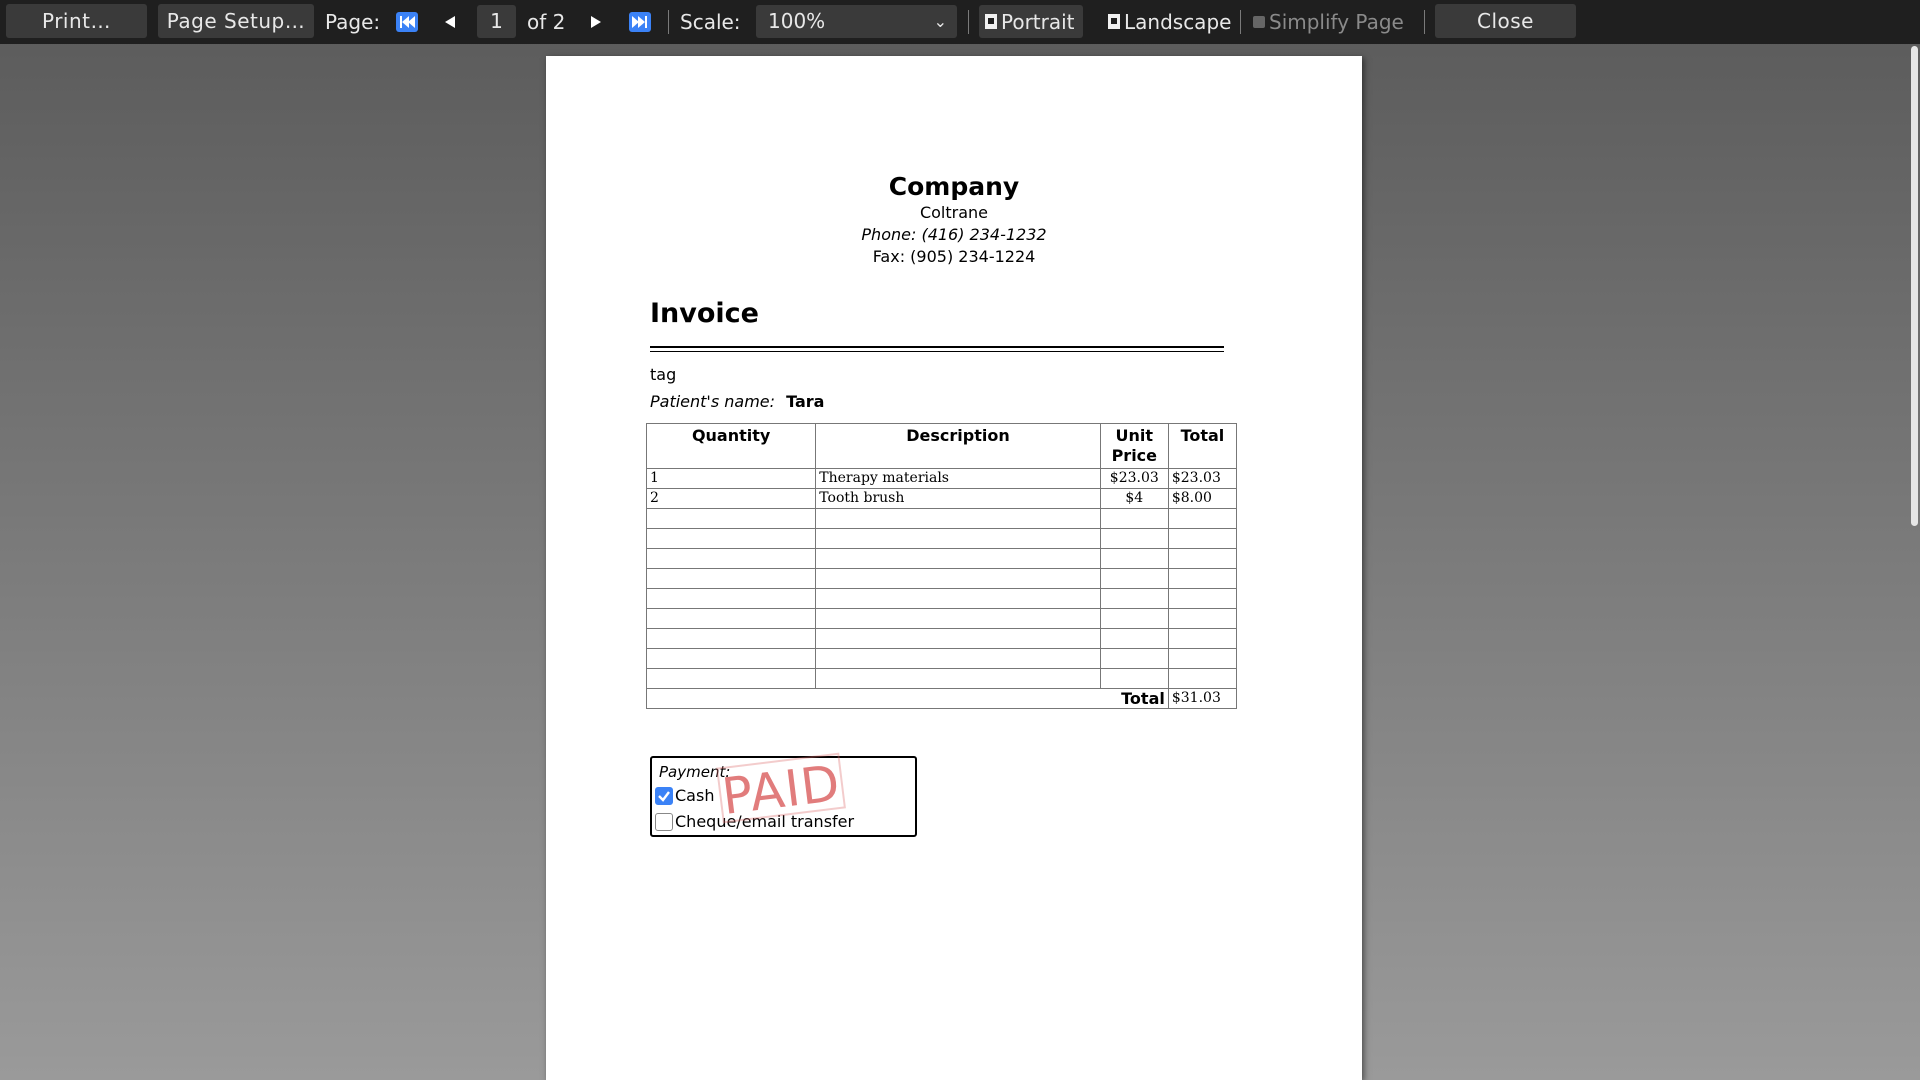 The height and width of the screenshot is (1080, 1920). What do you see at coordinates (954, 212) in the screenshot?
I see `company-address: Coltrane` at bounding box center [954, 212].